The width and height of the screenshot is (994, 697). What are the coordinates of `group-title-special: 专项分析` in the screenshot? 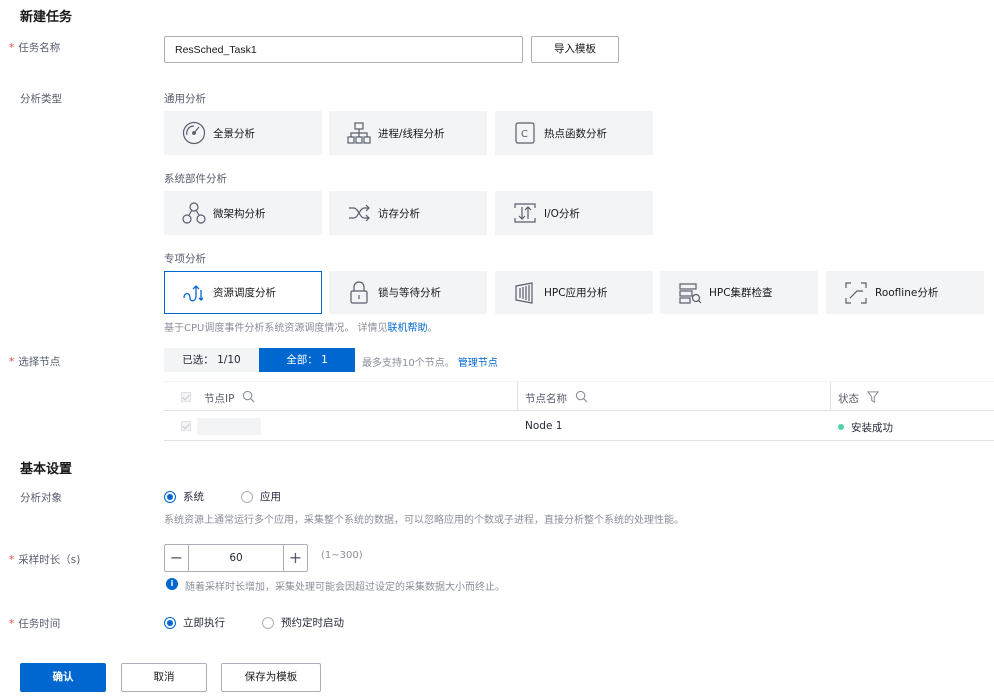 It's located at (185, 259).